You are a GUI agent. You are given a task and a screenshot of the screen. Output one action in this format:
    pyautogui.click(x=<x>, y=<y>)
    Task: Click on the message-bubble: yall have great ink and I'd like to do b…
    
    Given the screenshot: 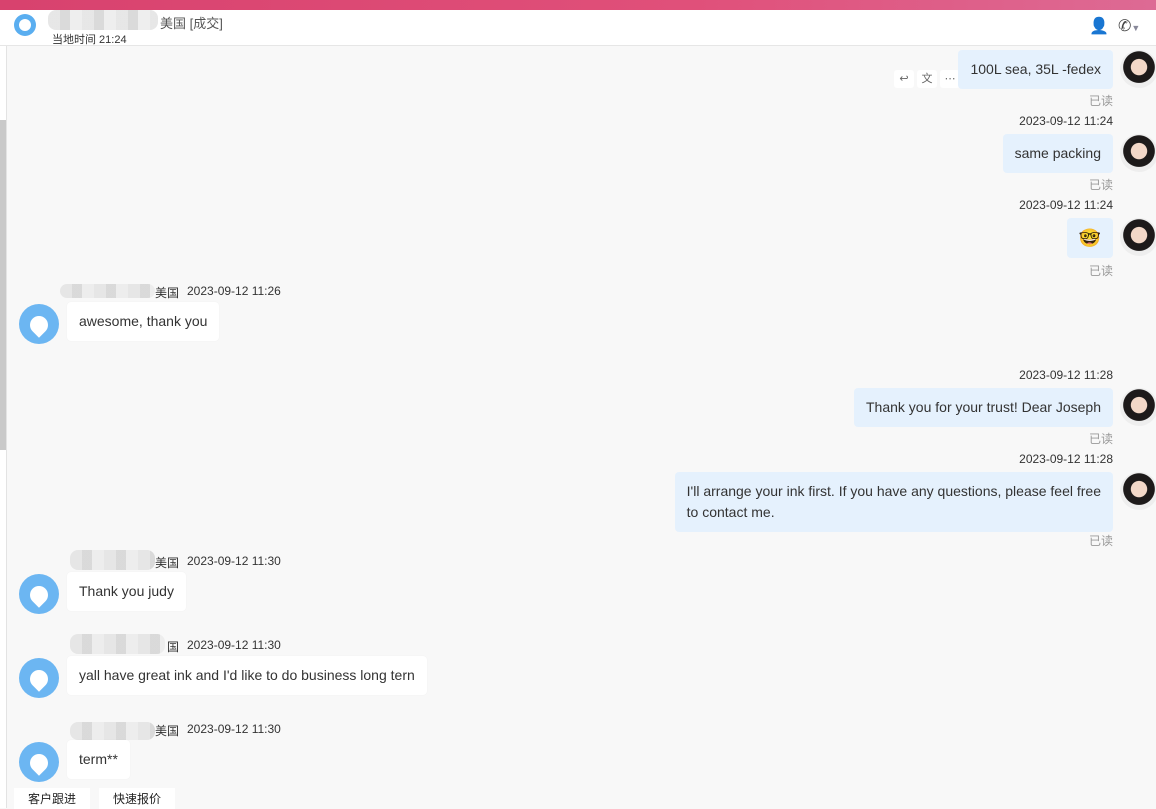 What is the action you would take?
    pyautogui.click(x=247, y=675)
    